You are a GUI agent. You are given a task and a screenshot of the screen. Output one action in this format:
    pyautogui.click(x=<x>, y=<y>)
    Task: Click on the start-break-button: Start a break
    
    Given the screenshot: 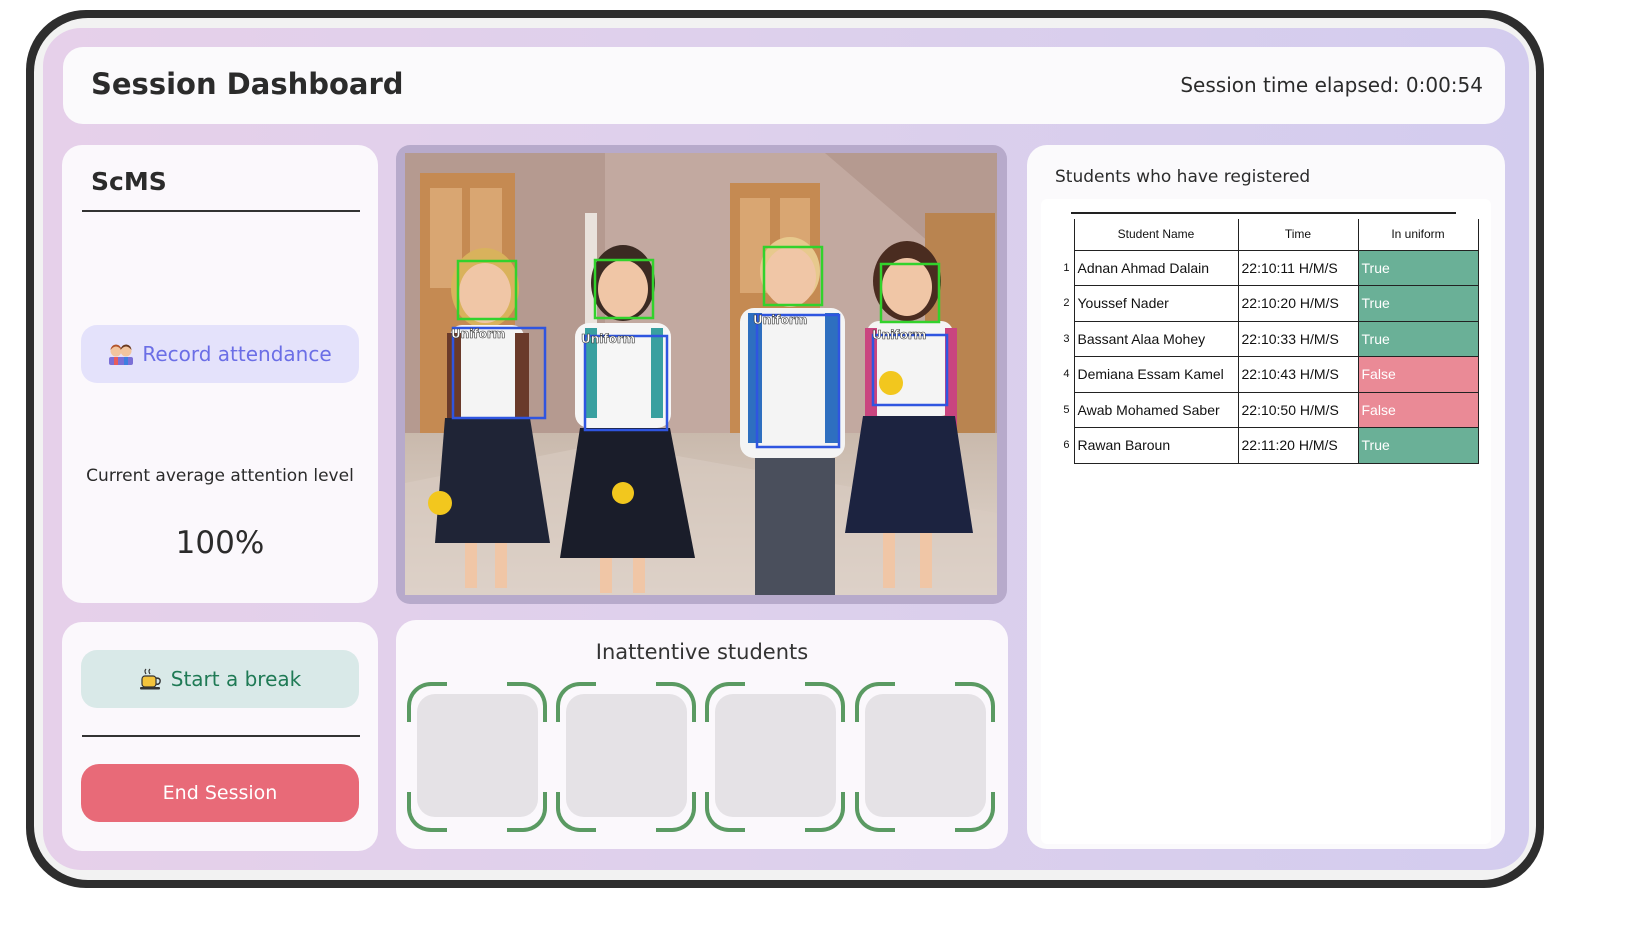 What is the action you would take?
    pyautogui.click(x=220, y=679)
    